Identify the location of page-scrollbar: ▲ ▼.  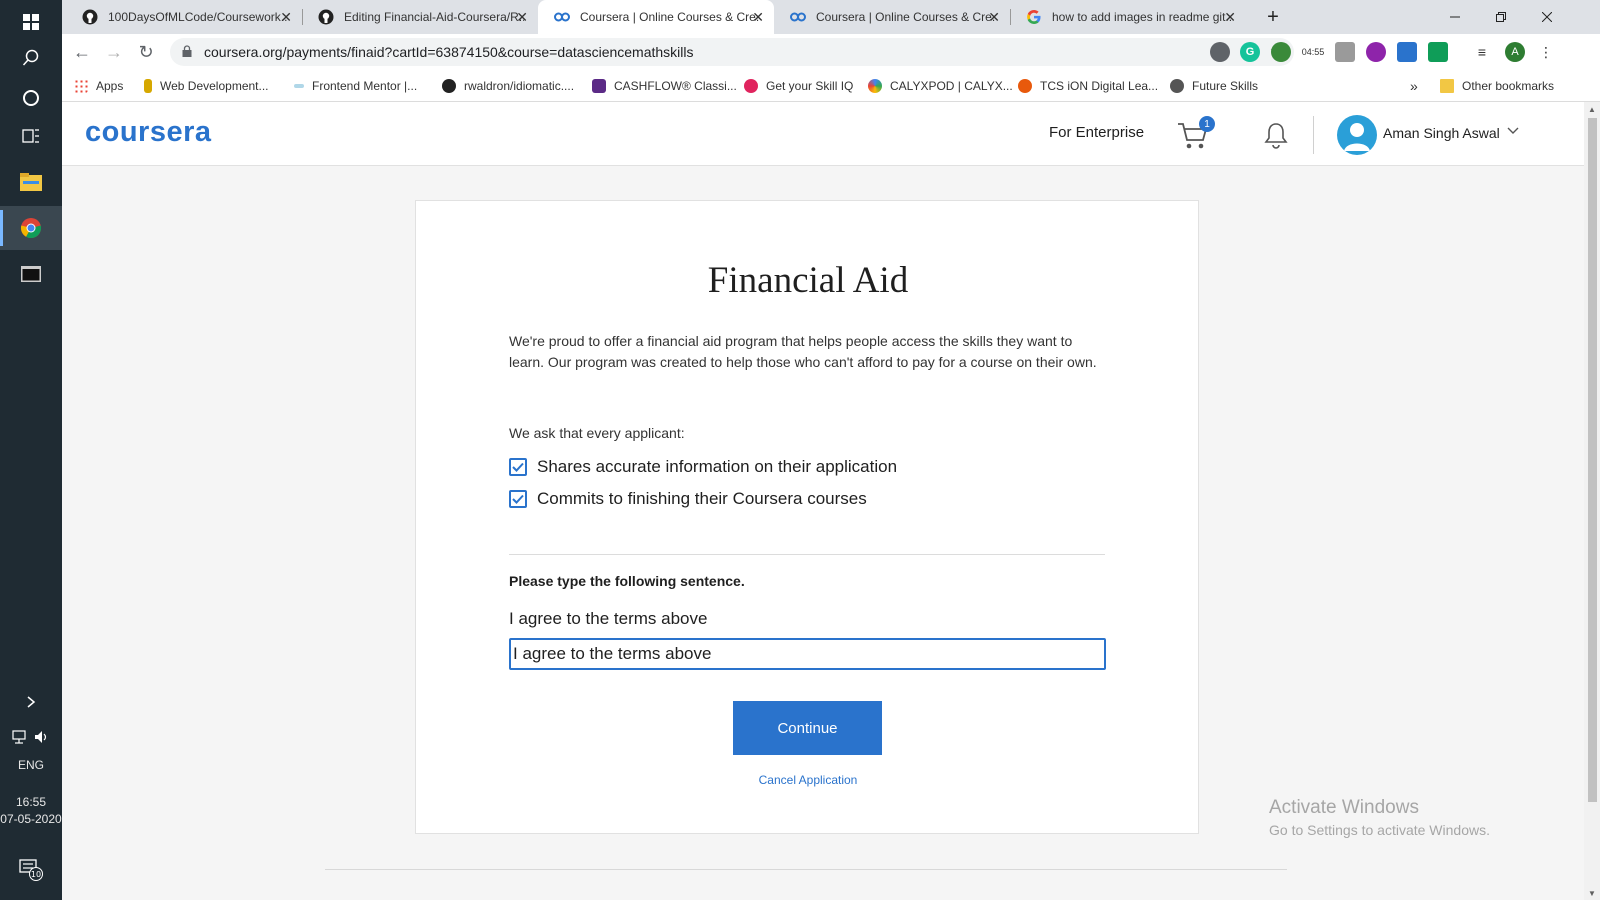
(1592, 501).